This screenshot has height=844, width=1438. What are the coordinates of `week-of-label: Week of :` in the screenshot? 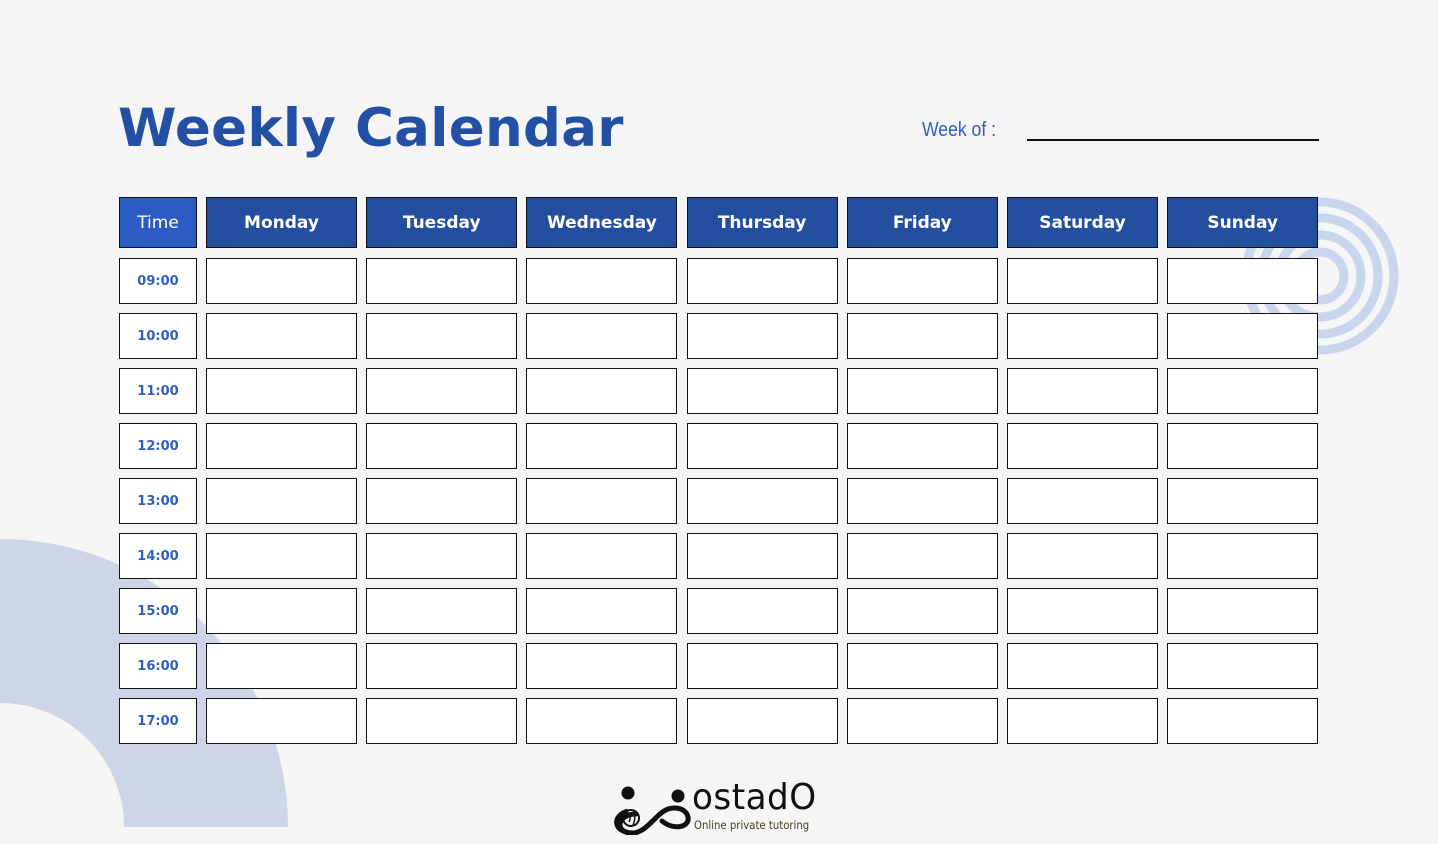 It's located at (959, 130).